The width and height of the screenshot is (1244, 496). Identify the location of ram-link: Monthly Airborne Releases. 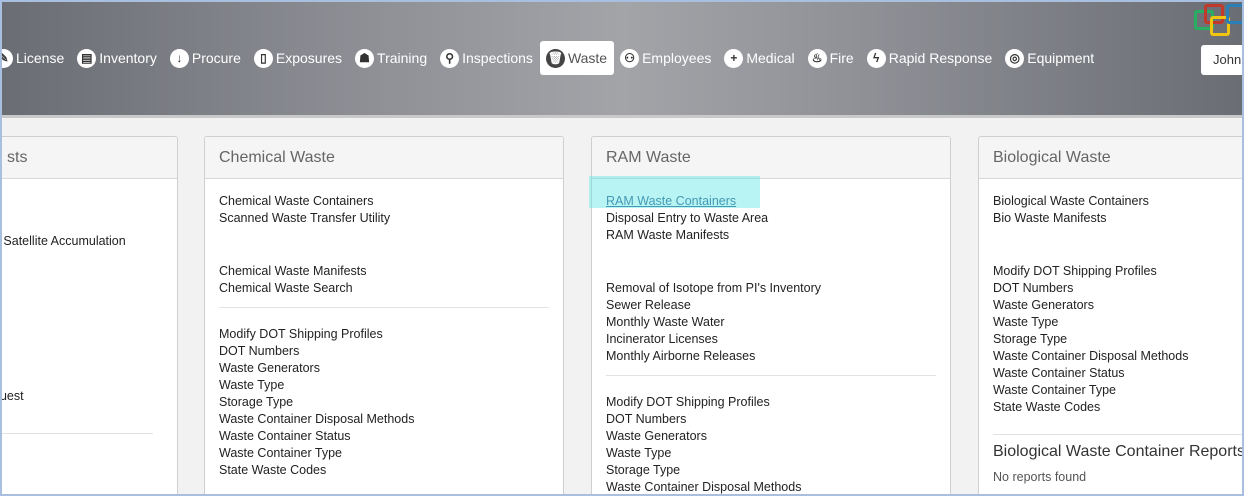
(771, 356).